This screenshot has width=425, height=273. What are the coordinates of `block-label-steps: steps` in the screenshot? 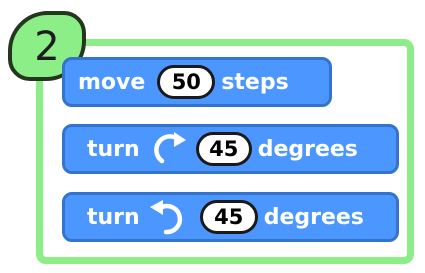 It's located at (255, 82).